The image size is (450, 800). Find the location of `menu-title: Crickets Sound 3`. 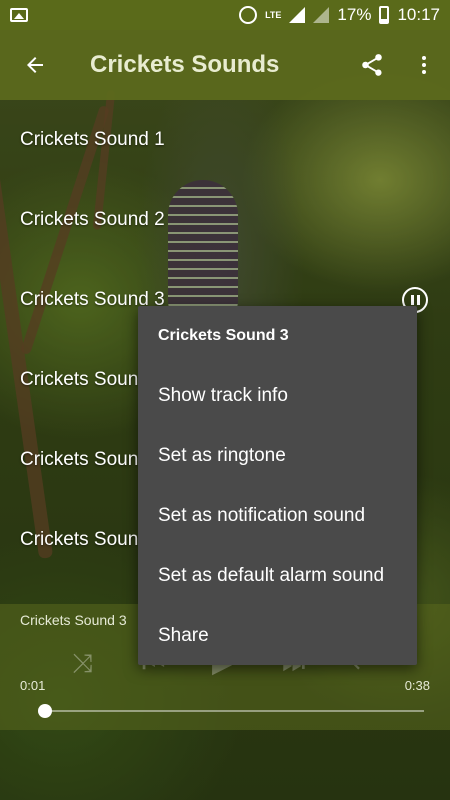

menu-title: Crickets Sound 3 is located at coordinates (223, 335).